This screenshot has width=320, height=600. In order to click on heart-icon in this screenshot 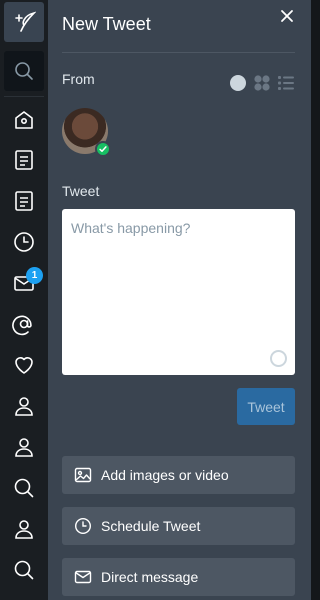, I will do `click(24, 365)`.